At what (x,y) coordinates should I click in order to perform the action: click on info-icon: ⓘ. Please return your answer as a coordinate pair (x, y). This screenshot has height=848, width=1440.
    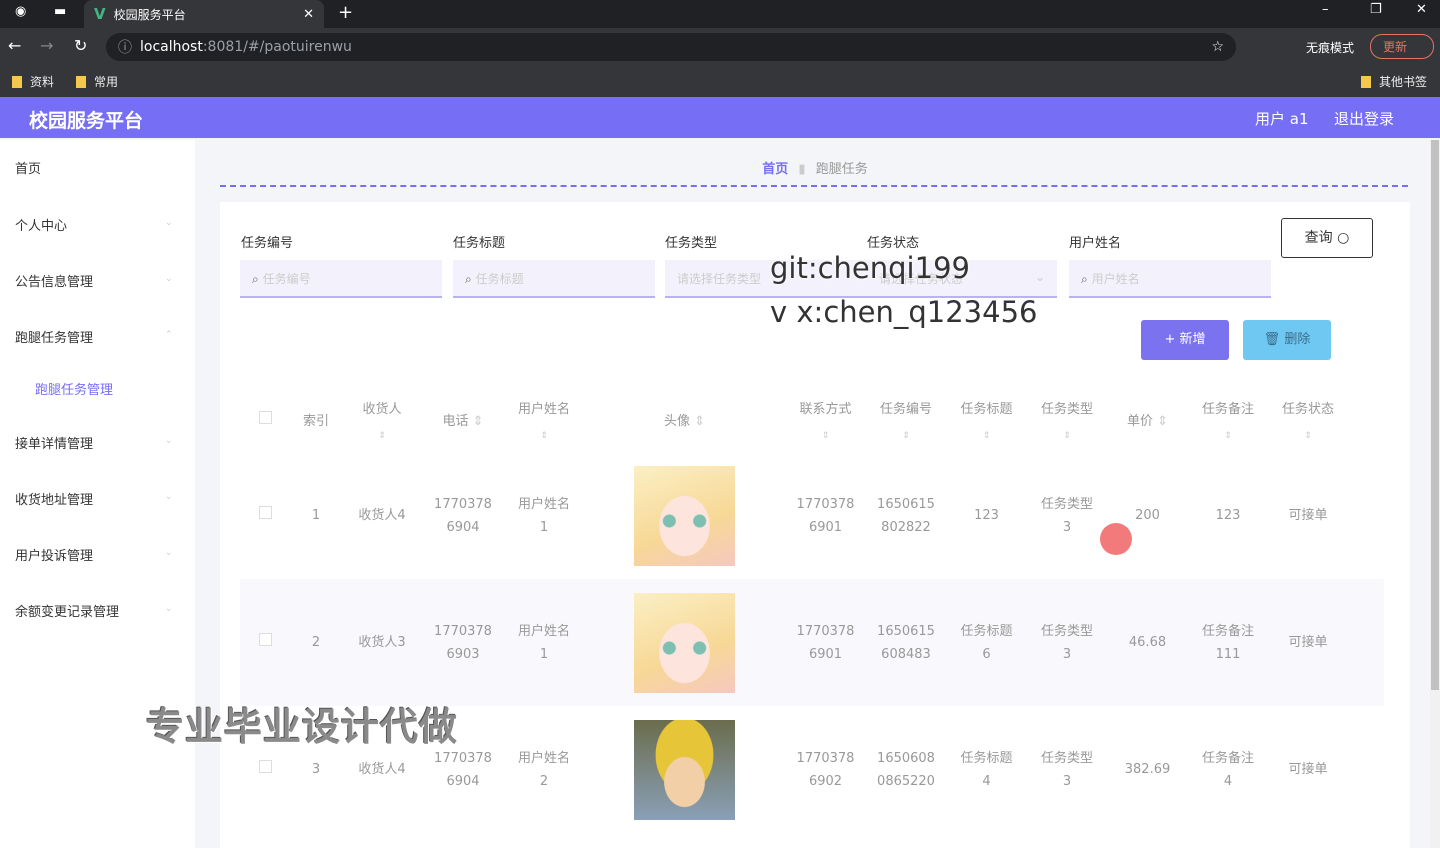
    Looking at the image, I should click on (125, 48).